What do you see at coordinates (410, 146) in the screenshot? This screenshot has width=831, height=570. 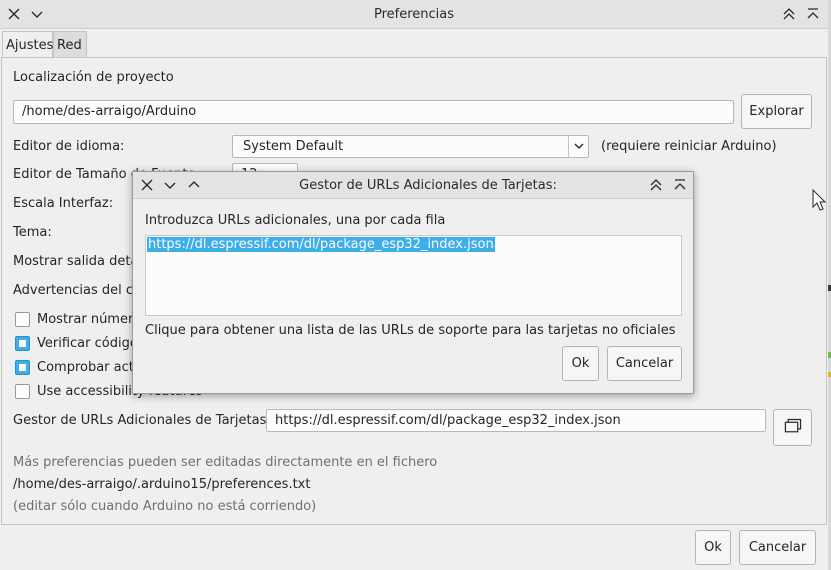 I see `language-select: System Default` at bounding box center [410, 146].